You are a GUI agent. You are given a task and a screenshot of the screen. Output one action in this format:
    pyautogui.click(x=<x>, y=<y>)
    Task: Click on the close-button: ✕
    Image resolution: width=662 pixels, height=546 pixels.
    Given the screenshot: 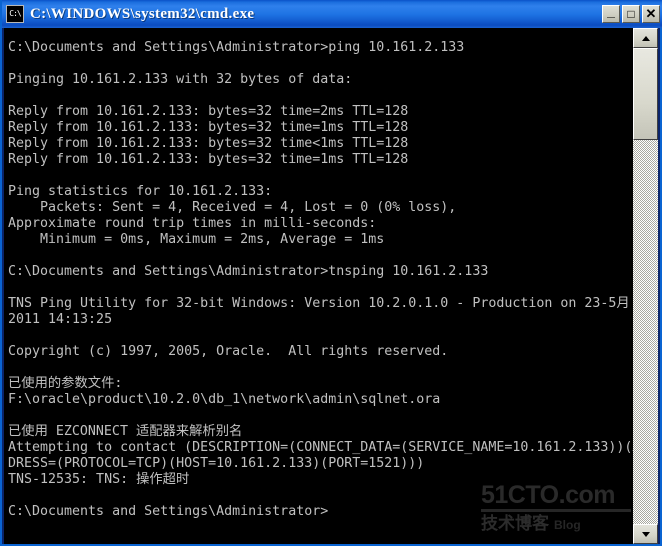 What is the action you would take?
    pyautogui.click(x=651, y=14)
    